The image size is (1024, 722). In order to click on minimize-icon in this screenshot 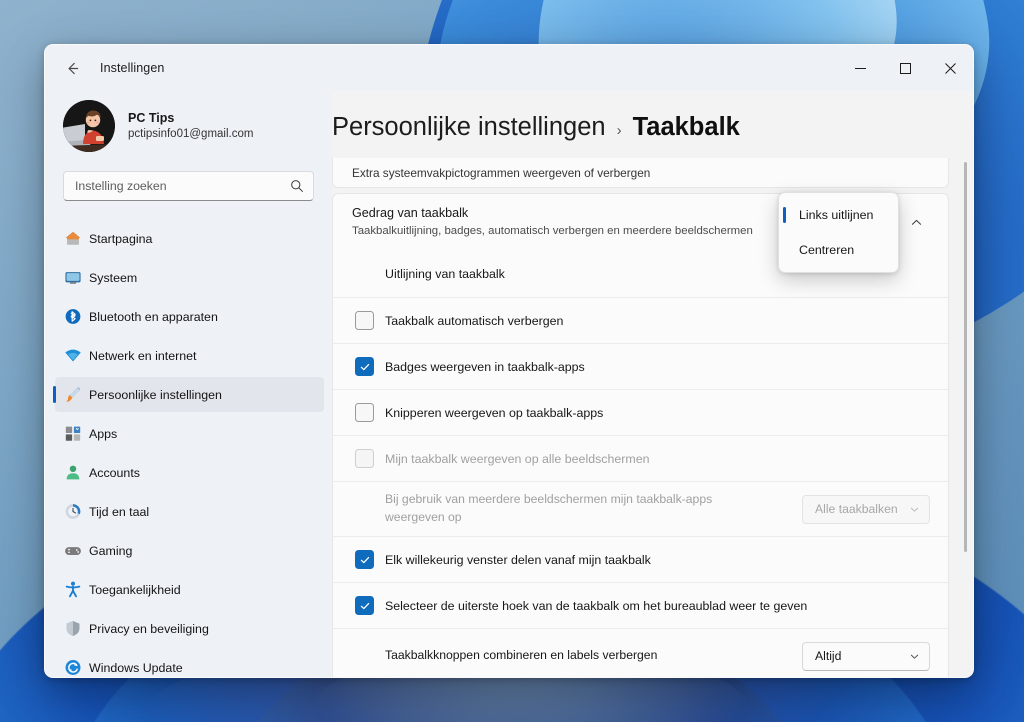, I will do `click(860, 68)`.